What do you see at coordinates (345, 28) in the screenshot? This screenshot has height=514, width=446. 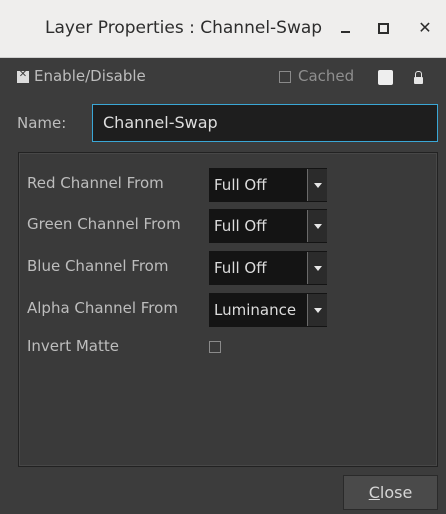 I see `minimize-button` at bounding box center [345, 28].